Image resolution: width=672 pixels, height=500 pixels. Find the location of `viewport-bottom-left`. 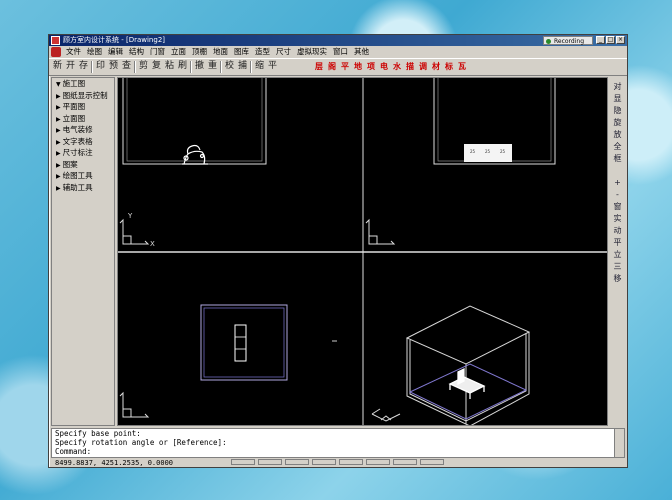

viewport-bottom-left is located at coordinates (228, 361).